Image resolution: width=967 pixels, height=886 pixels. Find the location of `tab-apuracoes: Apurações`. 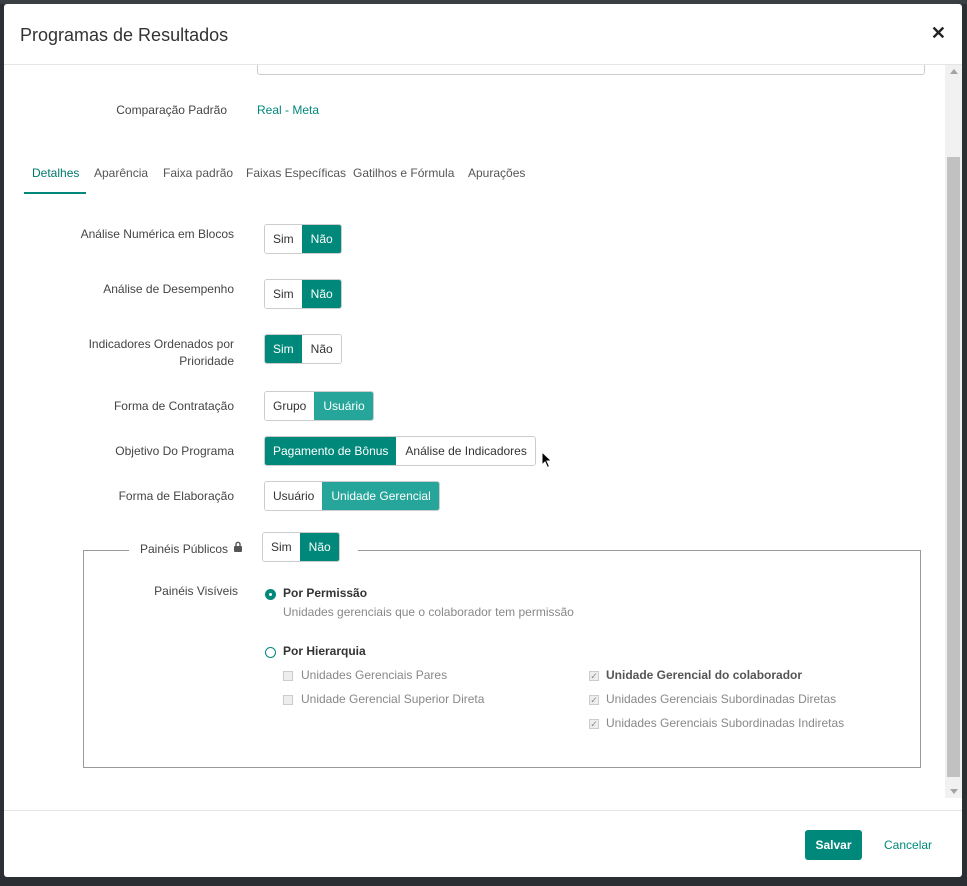

tab-apuracoes: Apurações is located at coordinates (496, 173).